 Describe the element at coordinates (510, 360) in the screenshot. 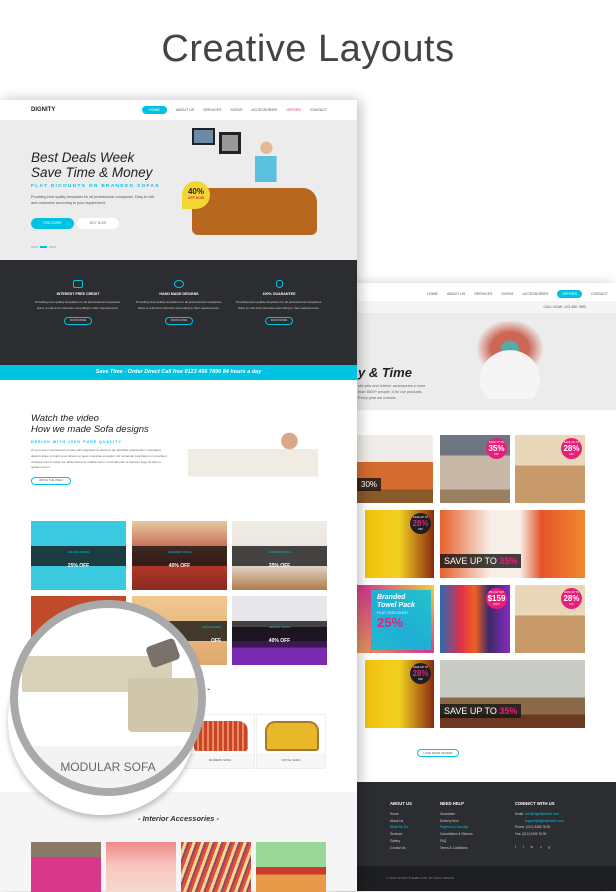

I see `friends-on-sofa-image` at that location.